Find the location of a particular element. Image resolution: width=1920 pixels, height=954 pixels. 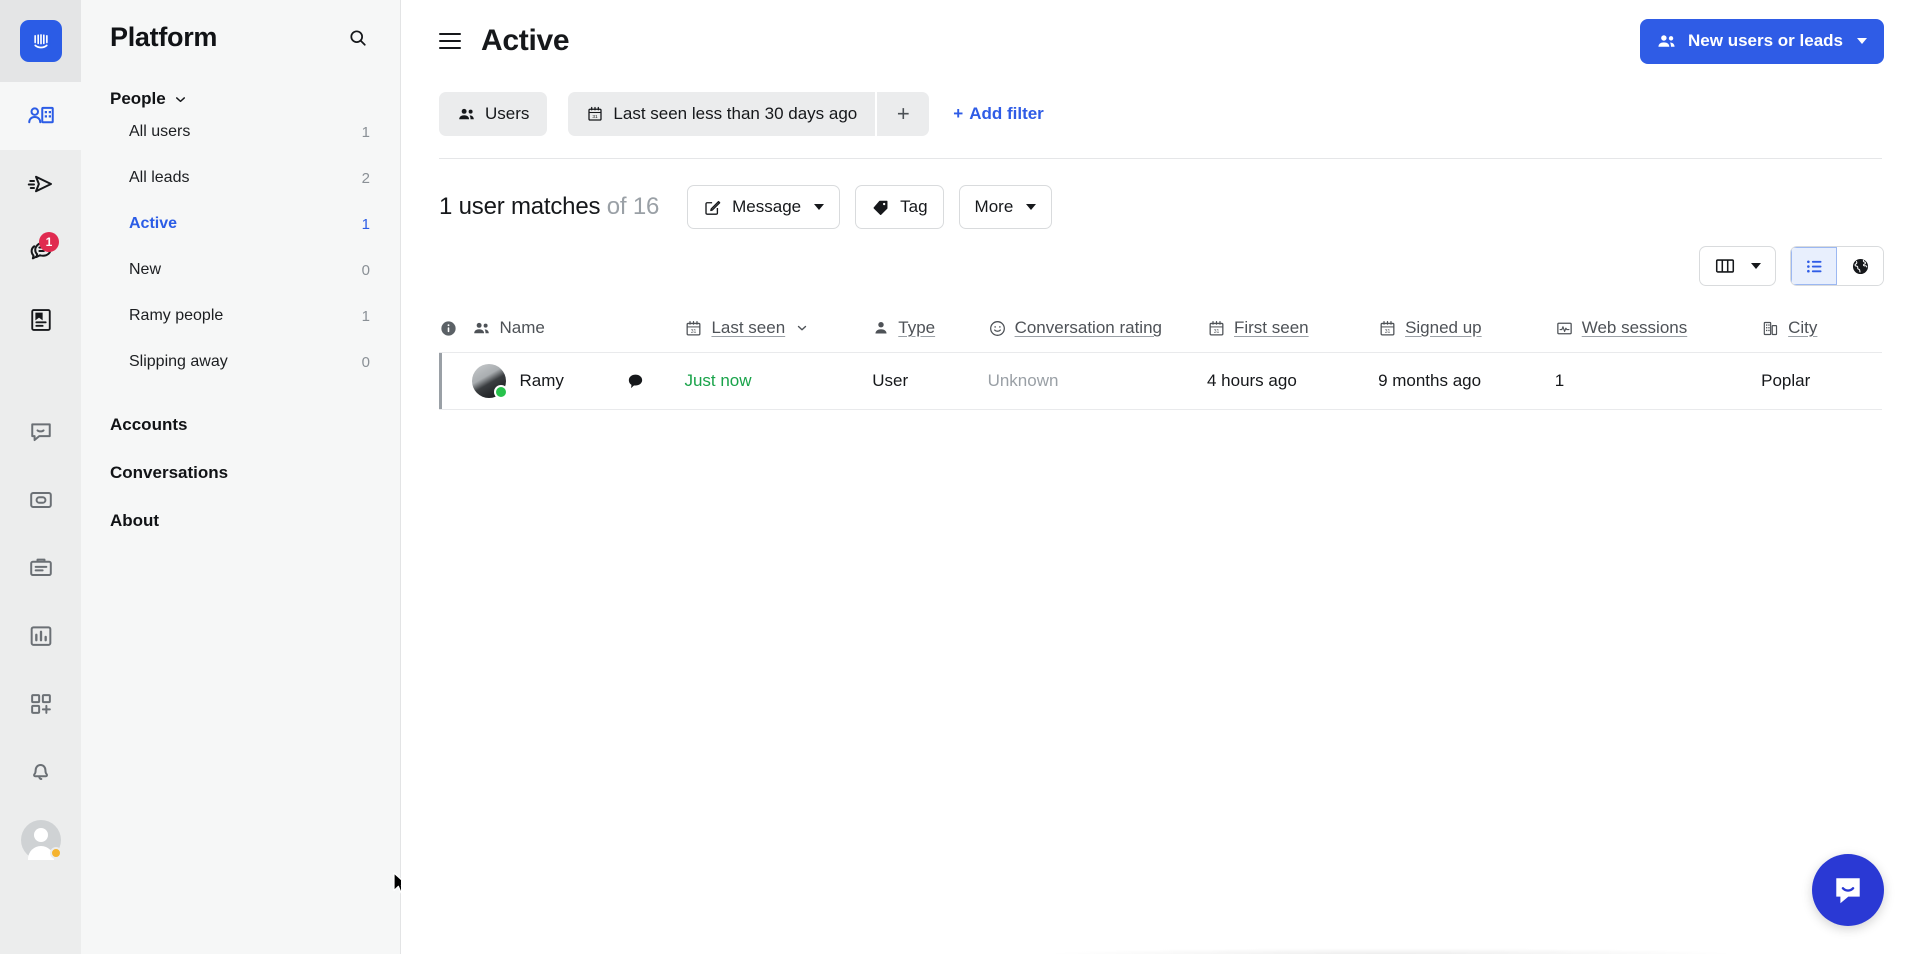

message-button: Message is located at coordinates (764, 207).